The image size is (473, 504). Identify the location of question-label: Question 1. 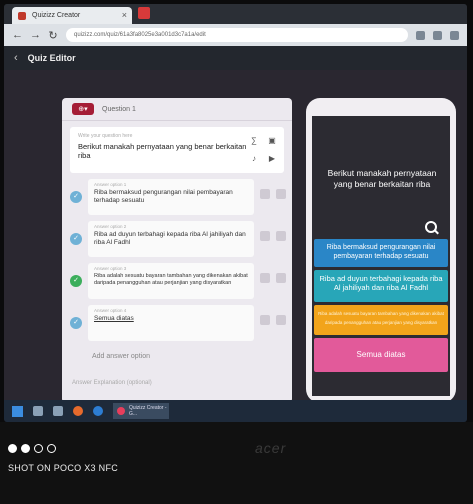
(119, 109).